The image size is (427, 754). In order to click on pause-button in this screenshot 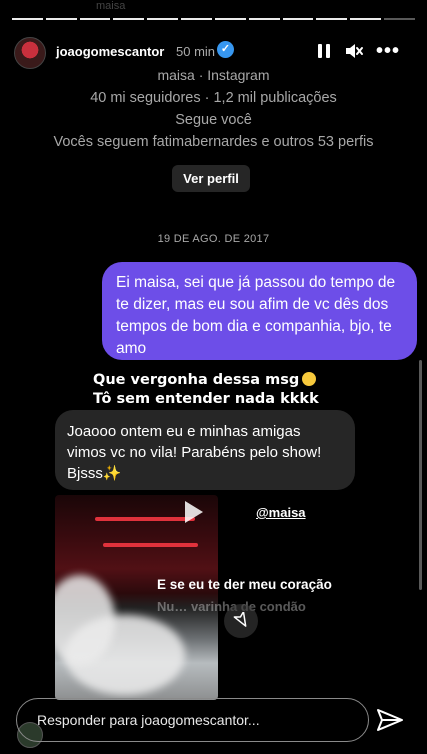, I will do `click(324, 51)`.